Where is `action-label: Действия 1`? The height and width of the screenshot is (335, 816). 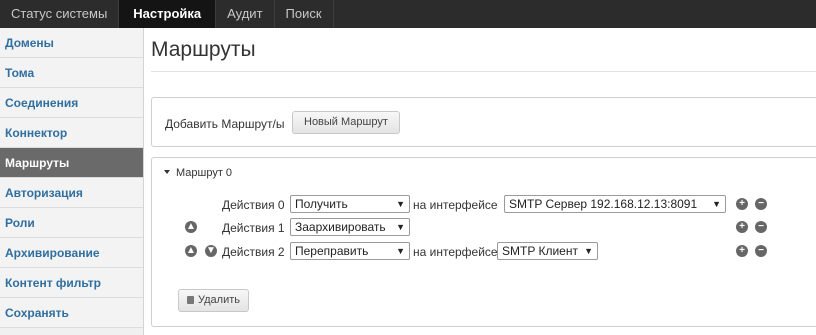
action-label: Действия 1 is located at coordinates (253, 228).